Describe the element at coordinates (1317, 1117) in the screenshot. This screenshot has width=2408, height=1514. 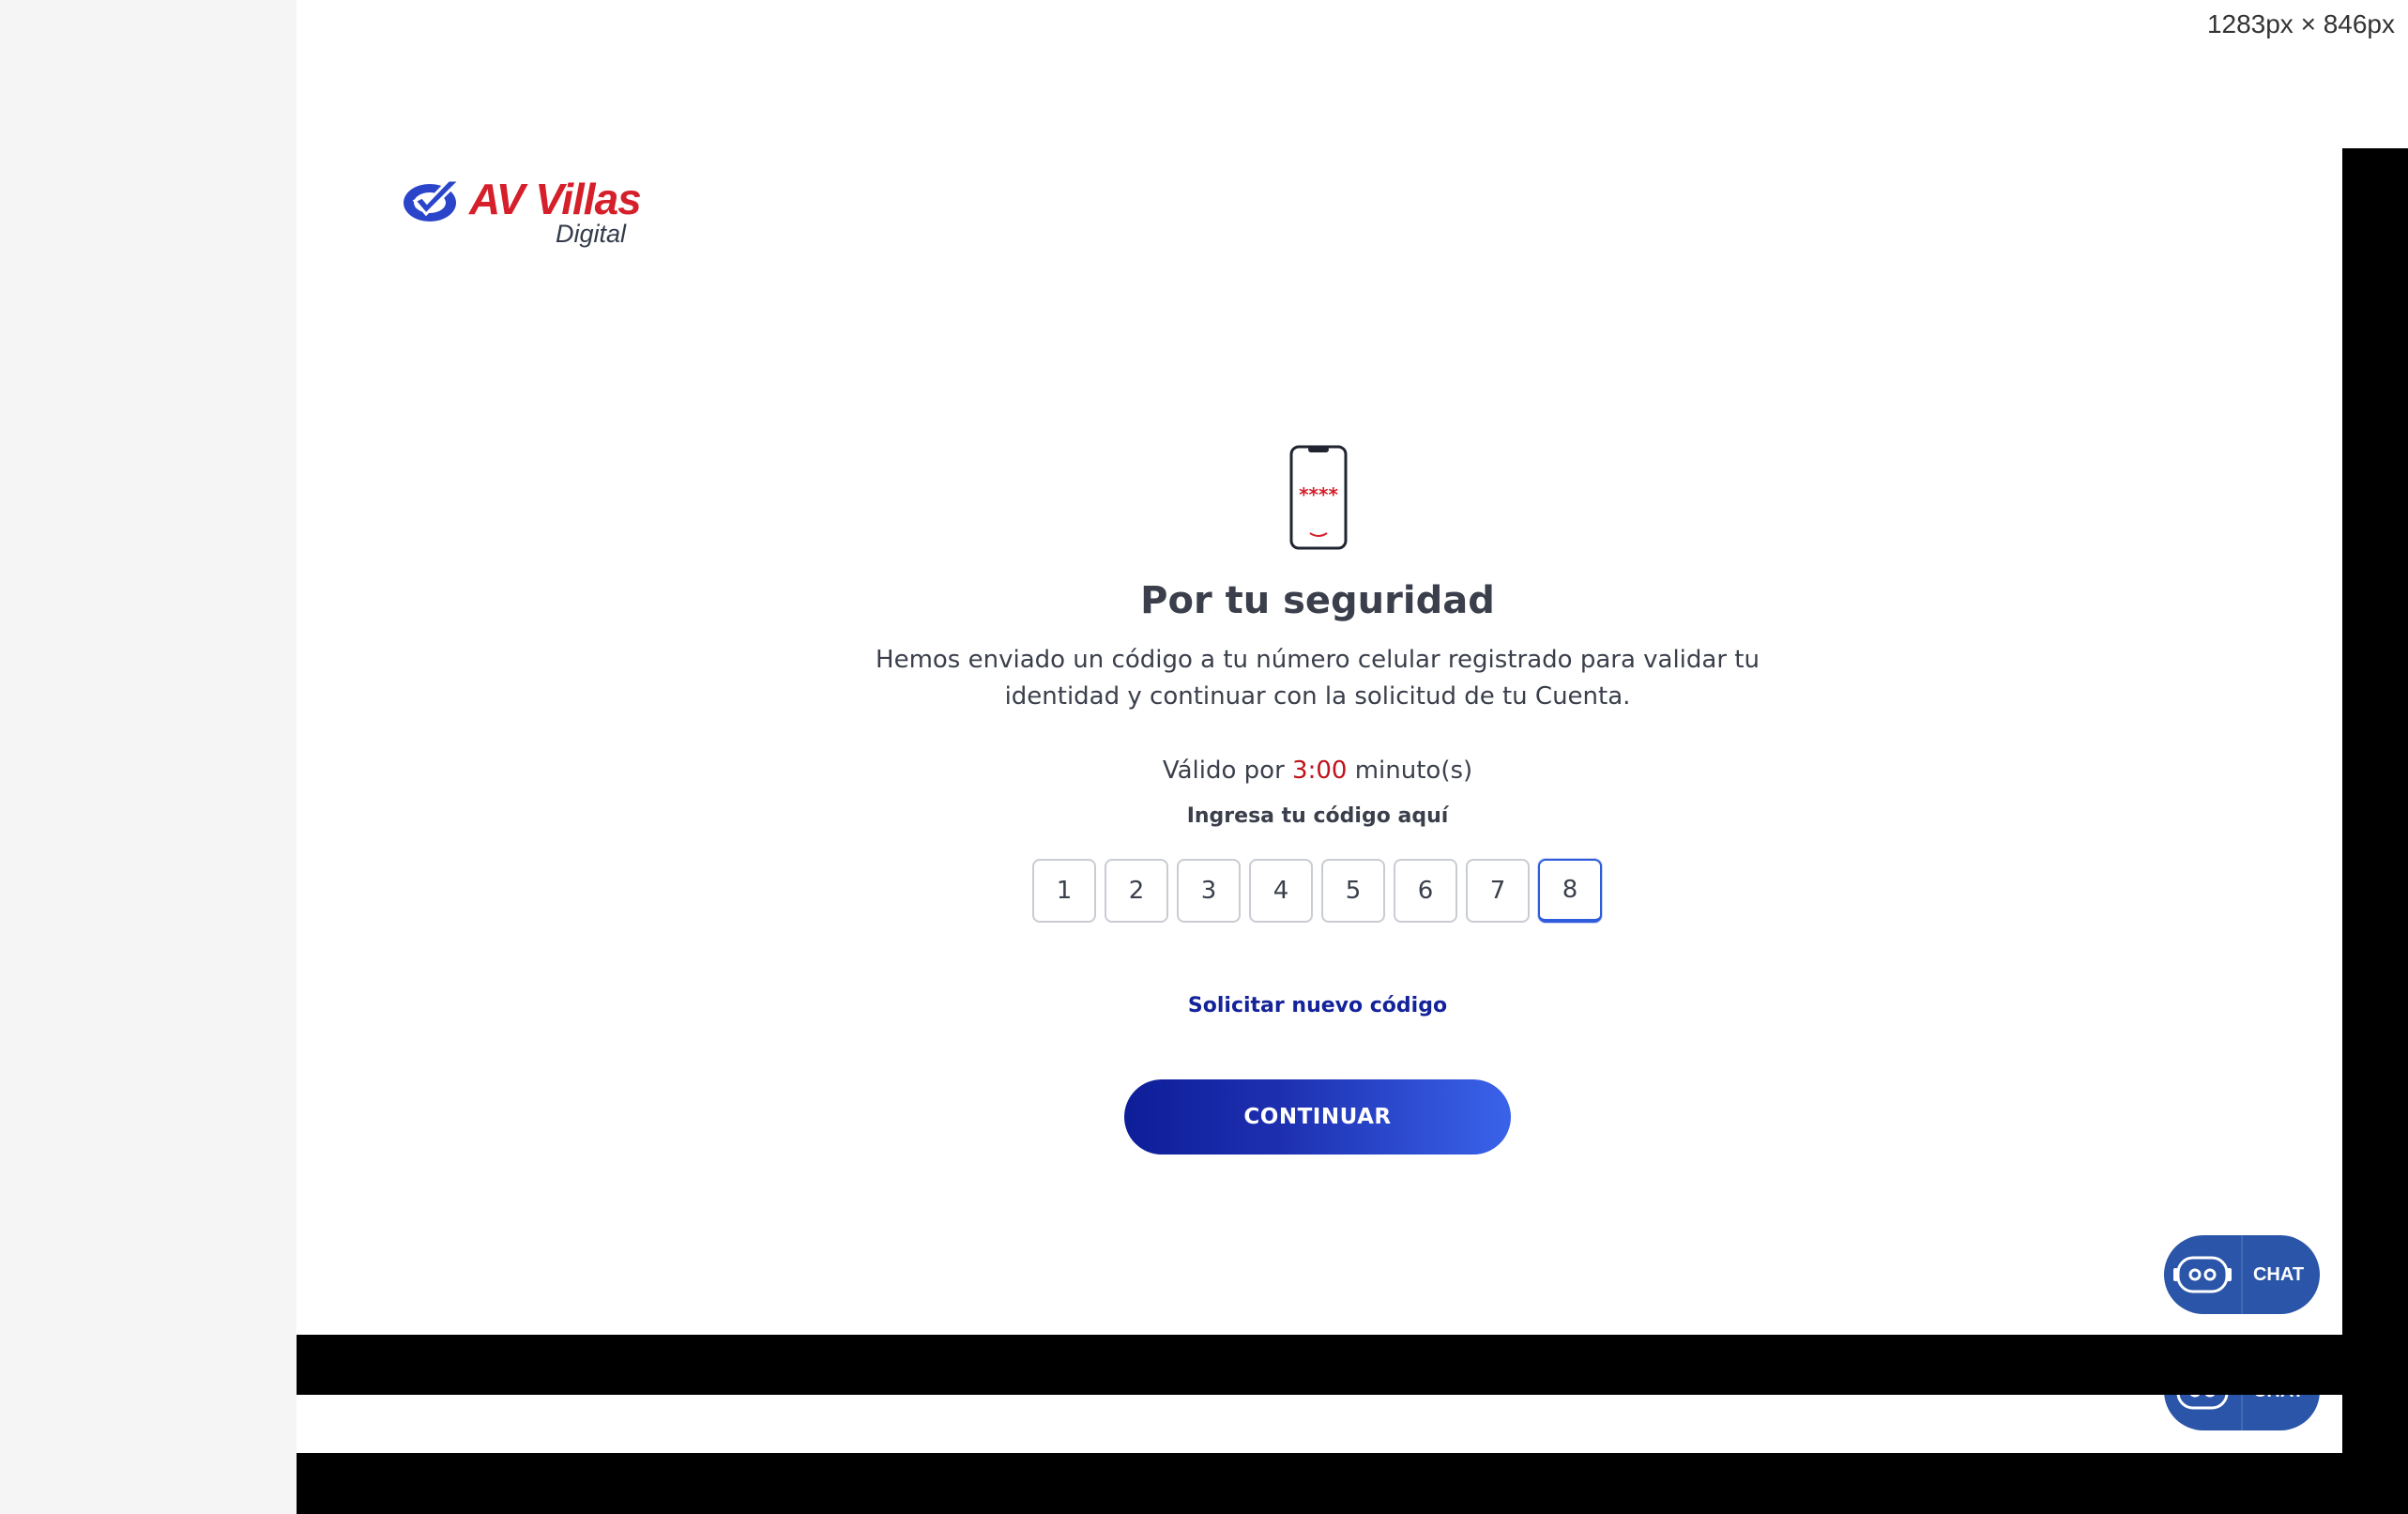
I see `continue-button: CONTINUAR` at that location.